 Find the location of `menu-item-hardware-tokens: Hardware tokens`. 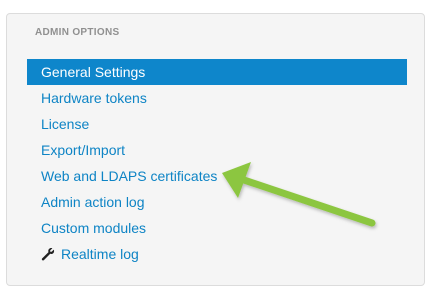

menu-item-hardware-tokens: Hardware tokens is located at coordinates (217, 98).